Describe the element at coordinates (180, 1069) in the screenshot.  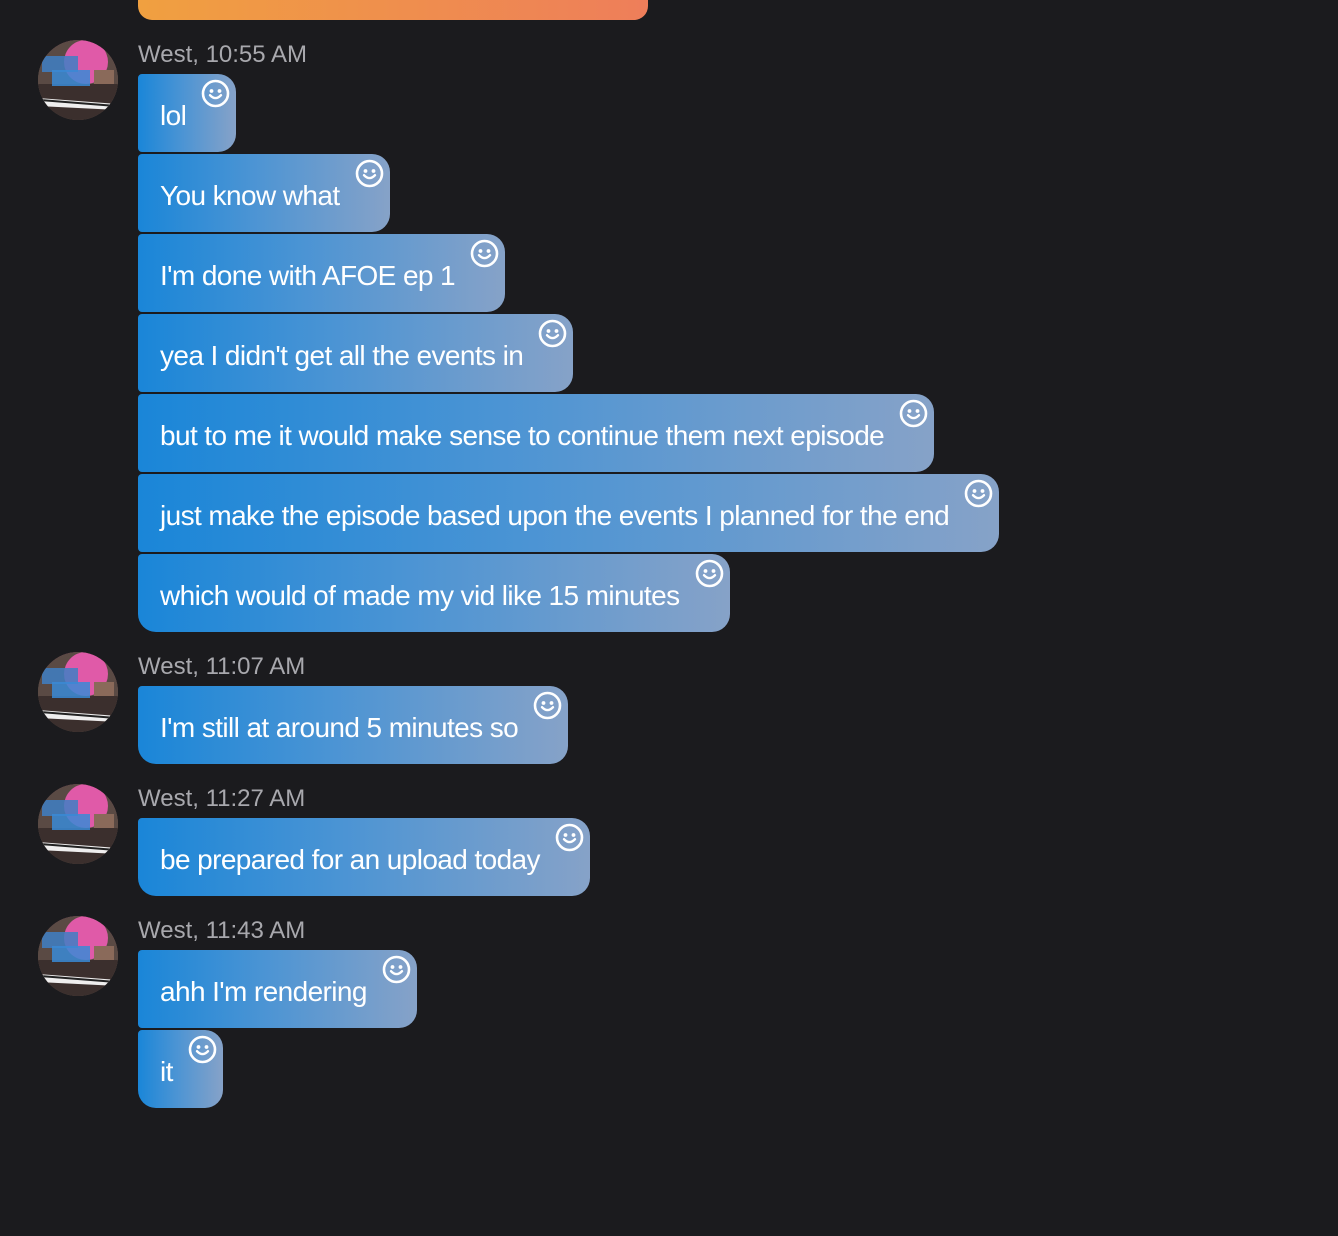
I see `message-bubble: it` at that location.